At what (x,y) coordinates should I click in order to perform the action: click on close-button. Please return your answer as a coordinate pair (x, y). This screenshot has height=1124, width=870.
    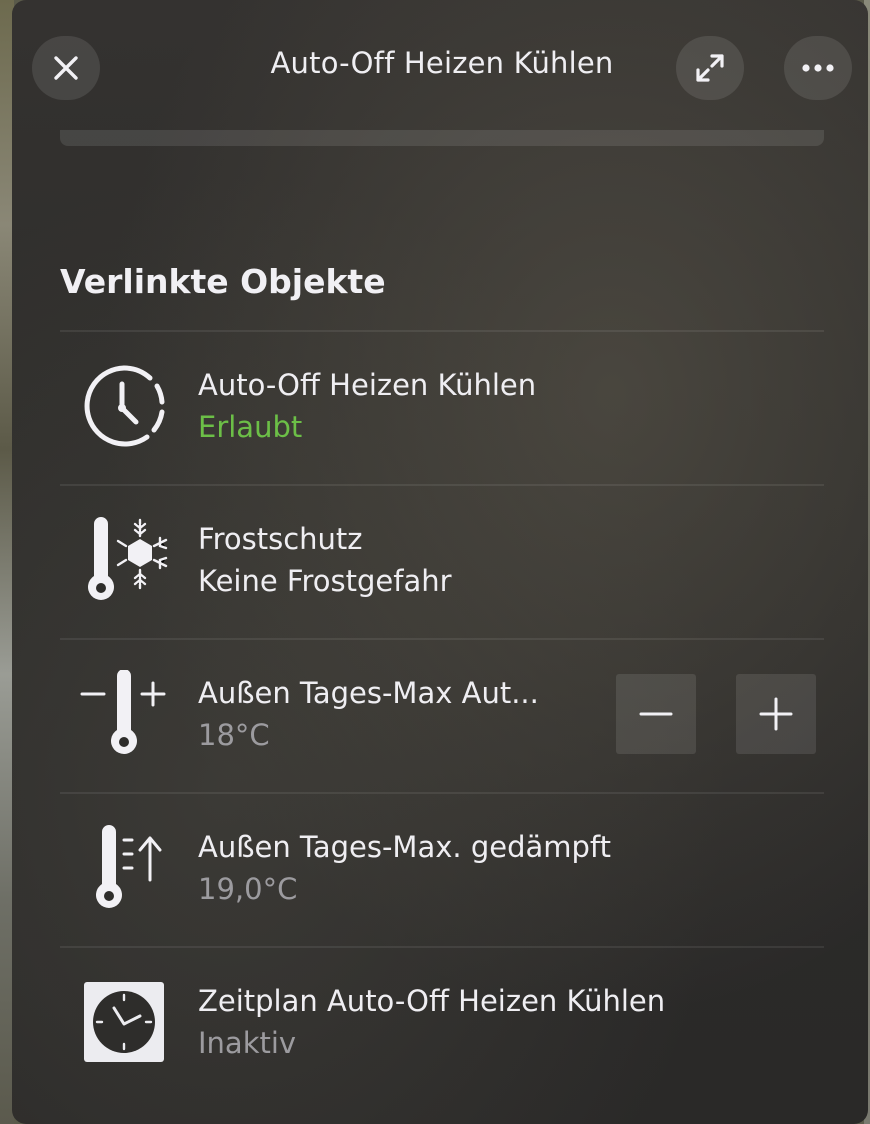
    Looking at the image, I should click on (66, 68).